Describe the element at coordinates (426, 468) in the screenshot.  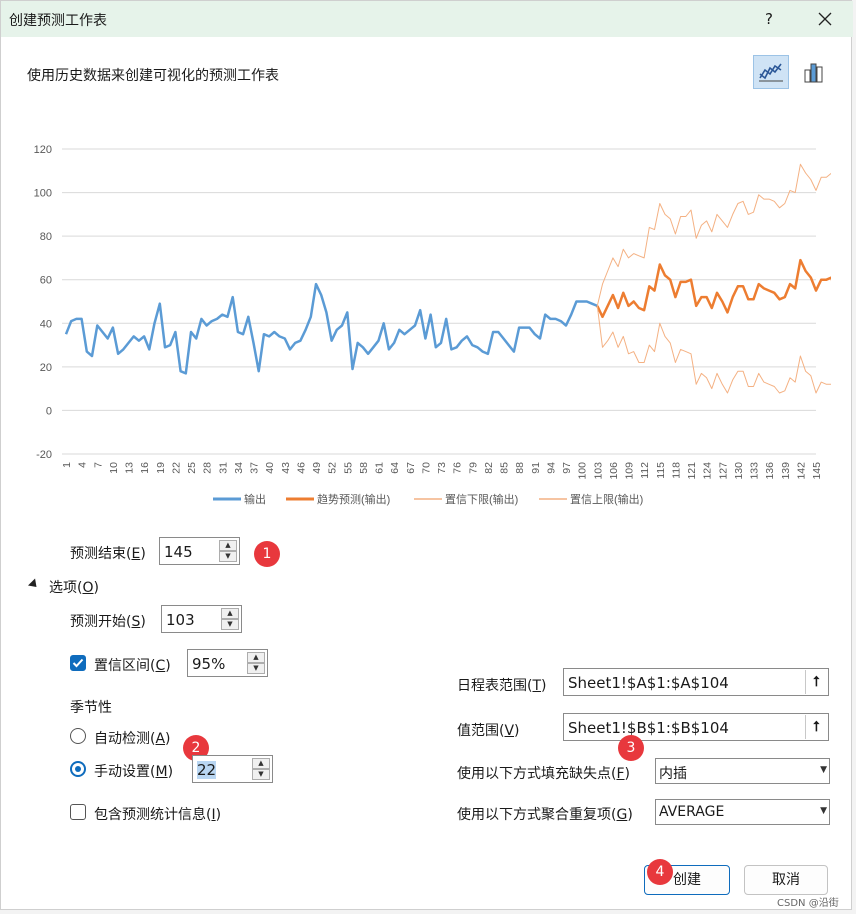
I see `x-tick-label: 70` at that location.